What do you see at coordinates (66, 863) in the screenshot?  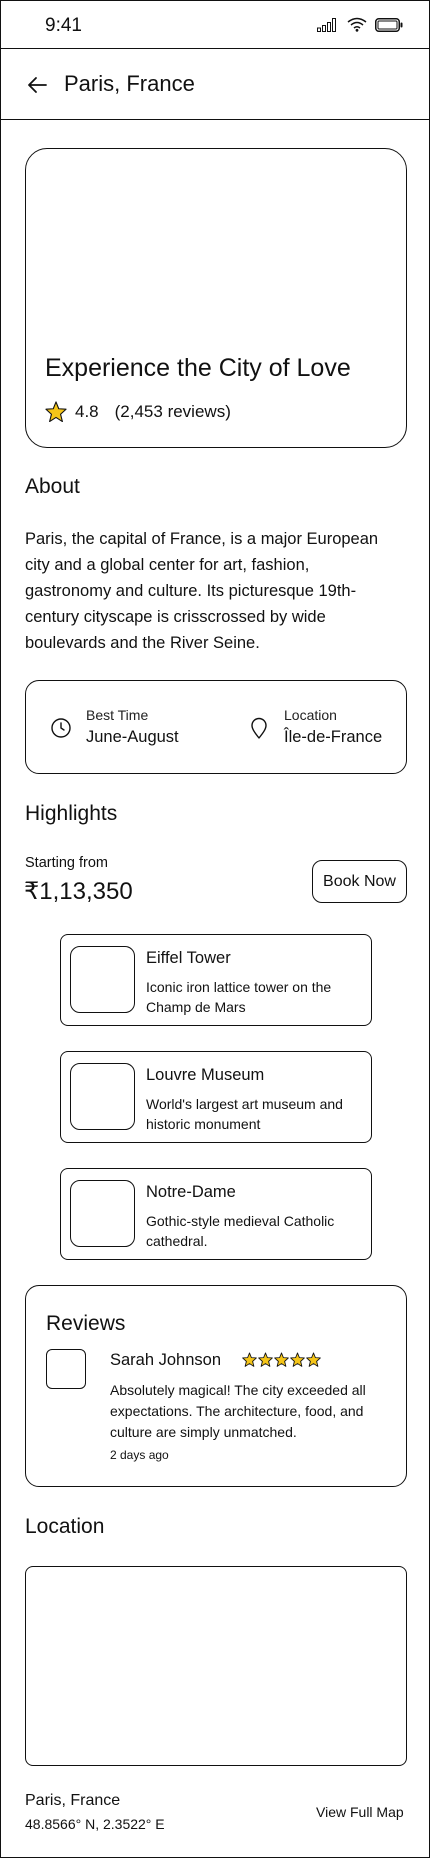 I see `price-label: Starting from` at bounding box center [66, 863].